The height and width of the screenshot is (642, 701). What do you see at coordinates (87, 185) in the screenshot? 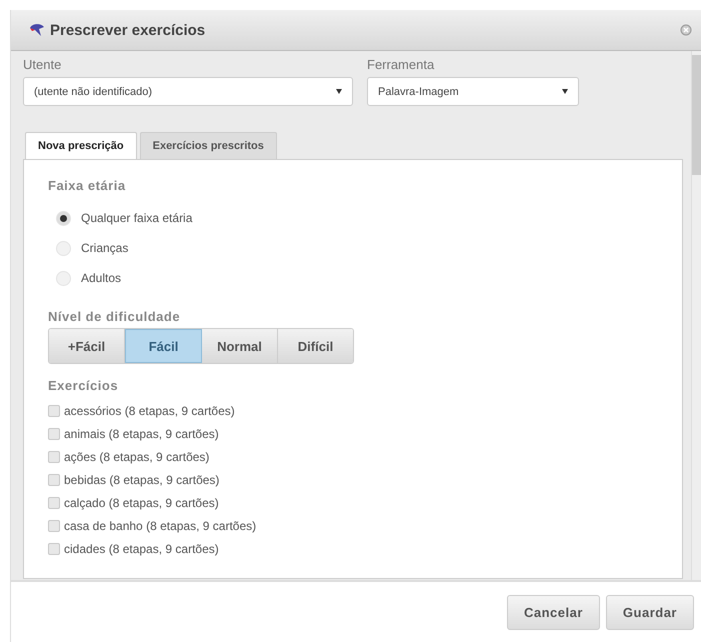
I see `section-title: Faixa etária` at bounding box center [87, 185].